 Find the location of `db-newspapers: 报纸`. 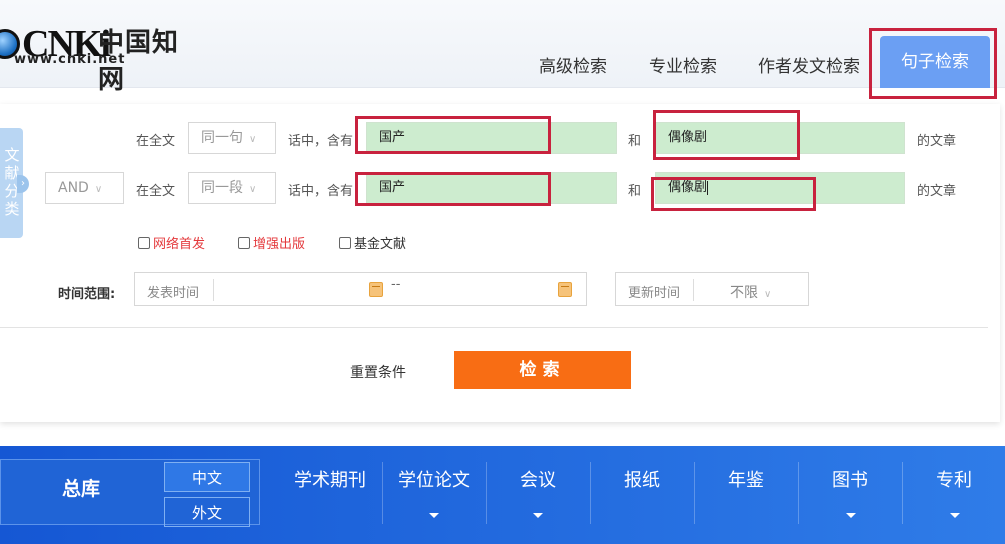

db-newspapers: 报纸 is located at coordinates (642, 479).